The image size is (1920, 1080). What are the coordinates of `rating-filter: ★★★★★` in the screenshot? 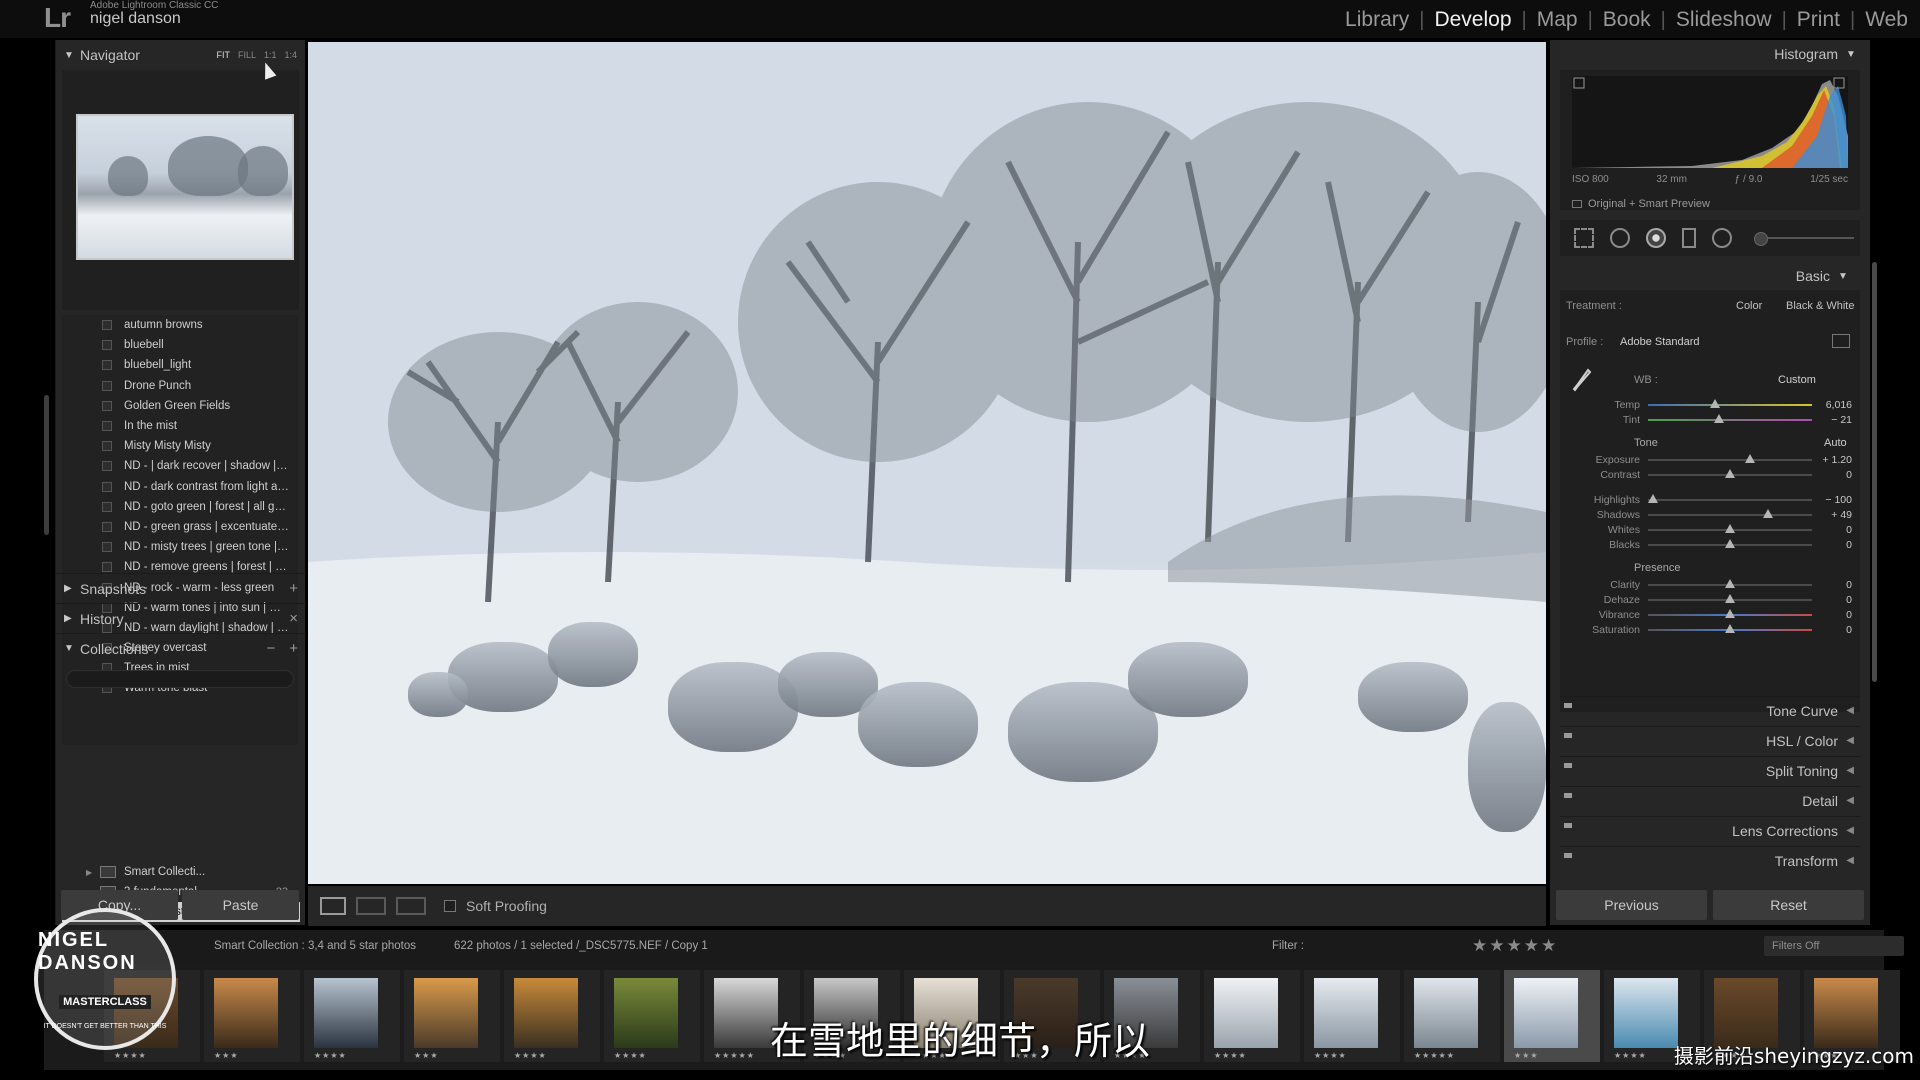 It's located at (1515, 946).